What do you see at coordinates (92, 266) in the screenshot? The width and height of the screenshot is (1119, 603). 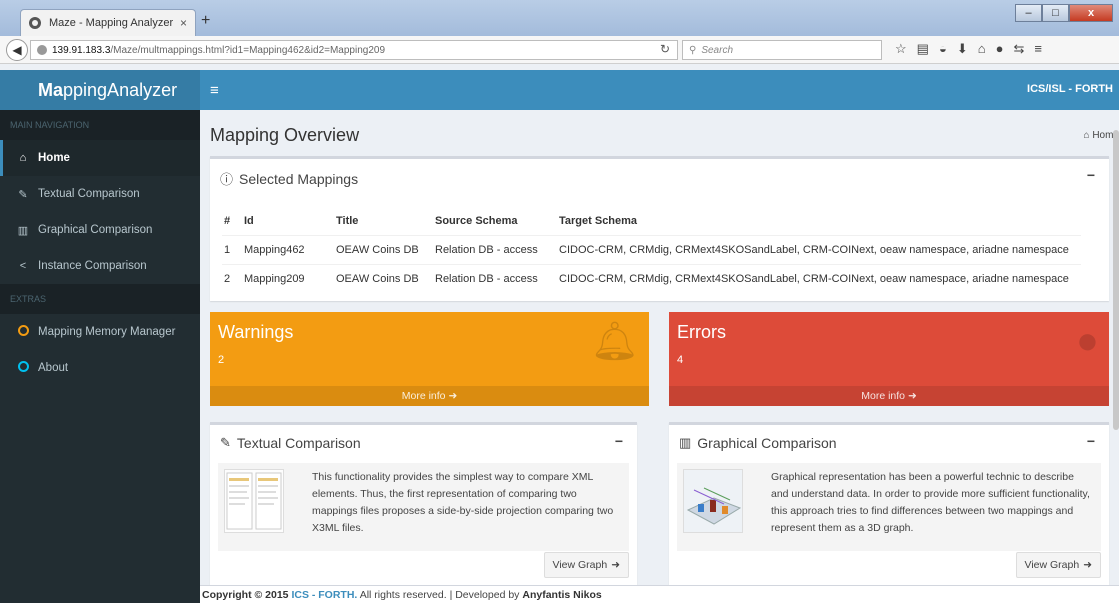 I see `sidebar-item-label: Instance Comparison` at bounding box center [92, 266].